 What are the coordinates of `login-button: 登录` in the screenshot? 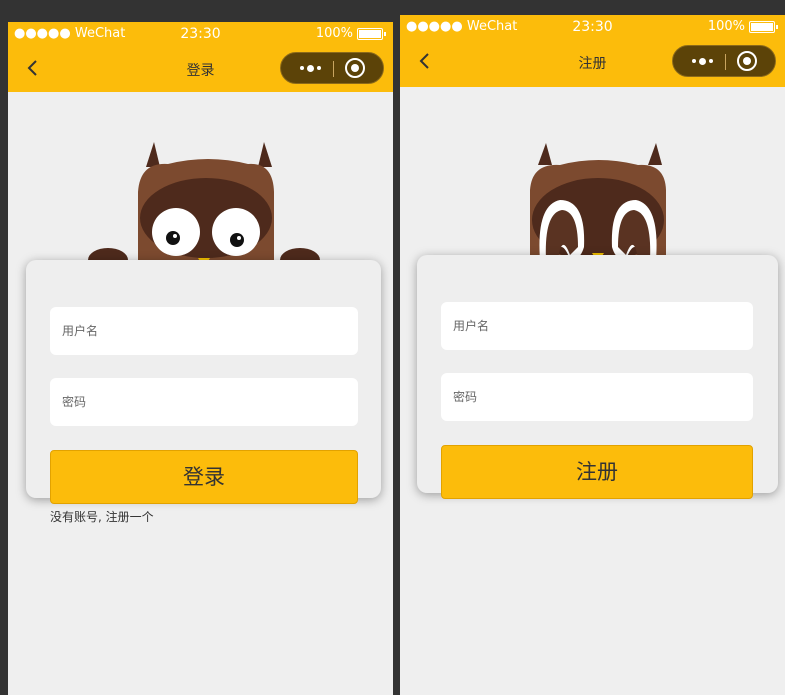 It's located at (204, 477).